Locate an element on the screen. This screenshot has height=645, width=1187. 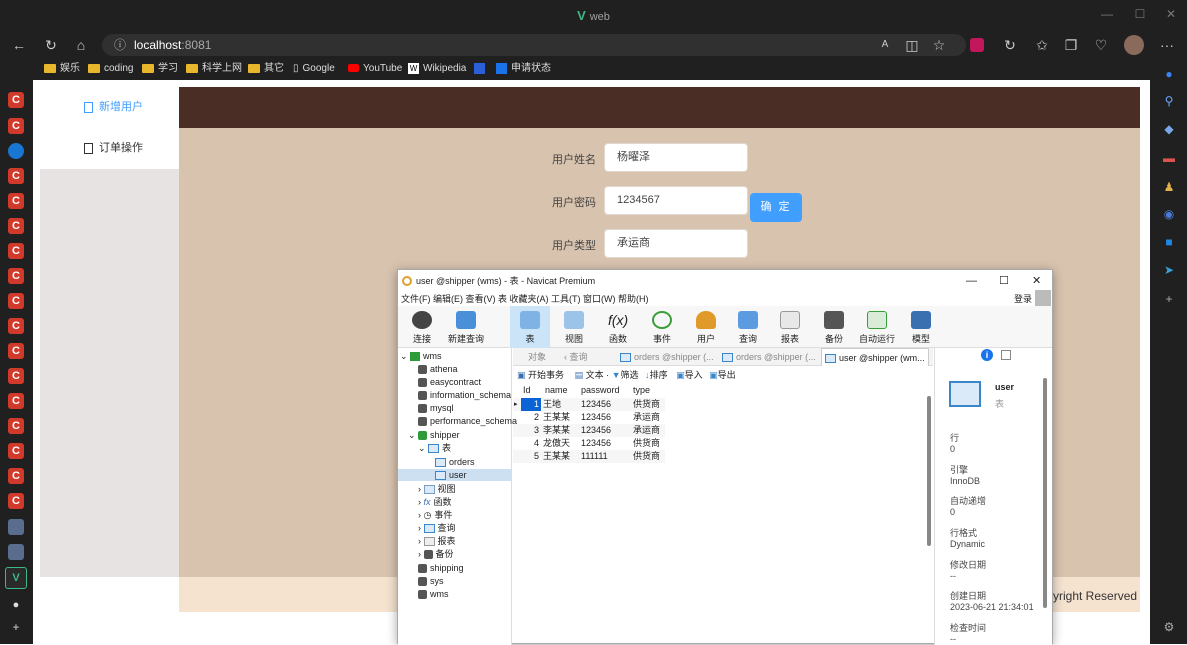
add-icon: + is located at coordinates (16, 628).